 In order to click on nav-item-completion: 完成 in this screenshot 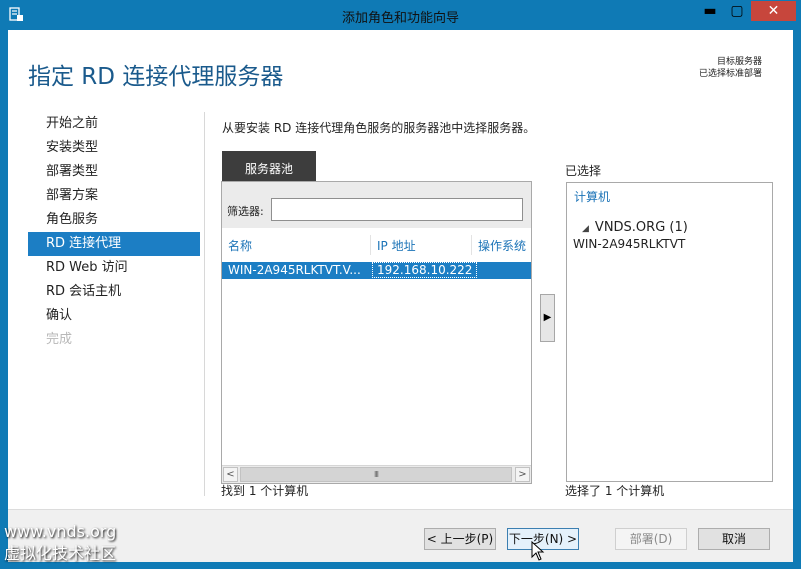, I will do `click(59, 339)`.